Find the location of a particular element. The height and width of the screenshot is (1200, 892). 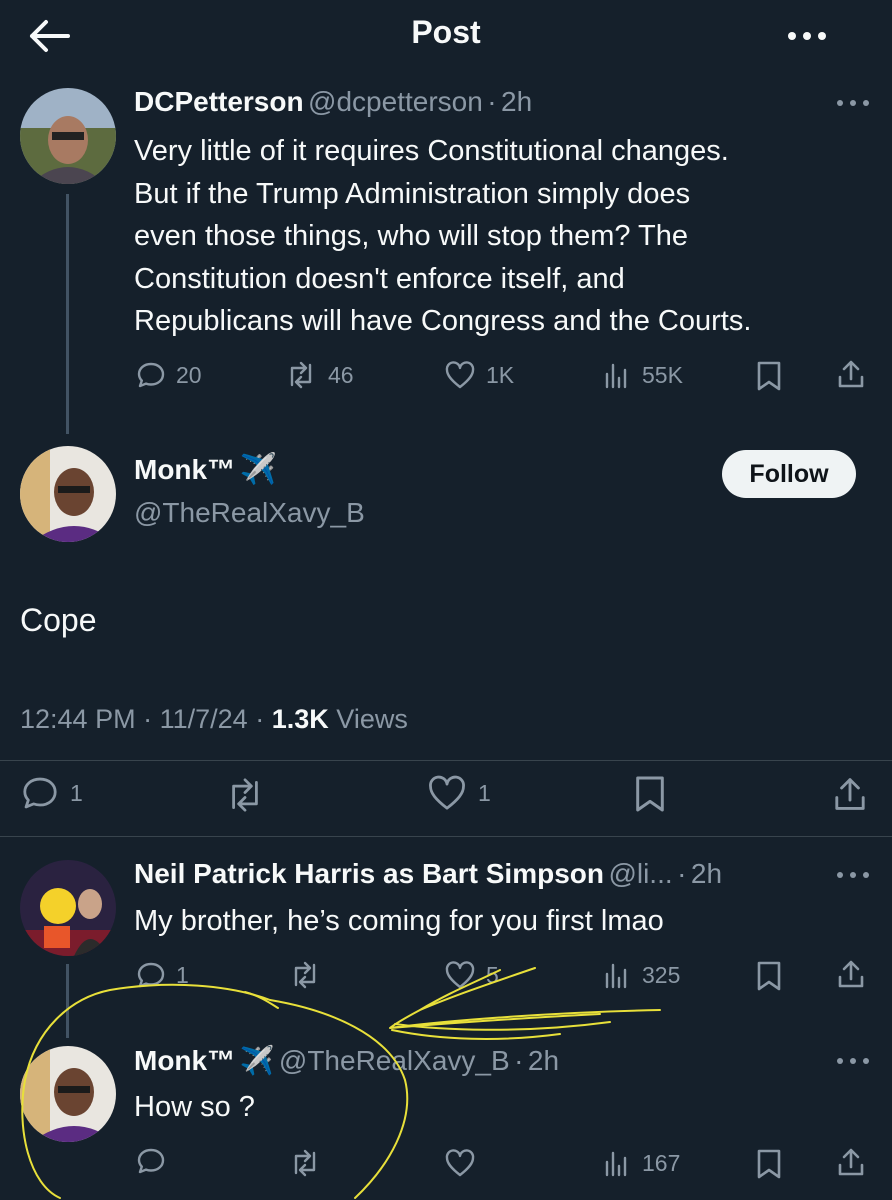

like-count: 5 is located at coordinates (492, 974).